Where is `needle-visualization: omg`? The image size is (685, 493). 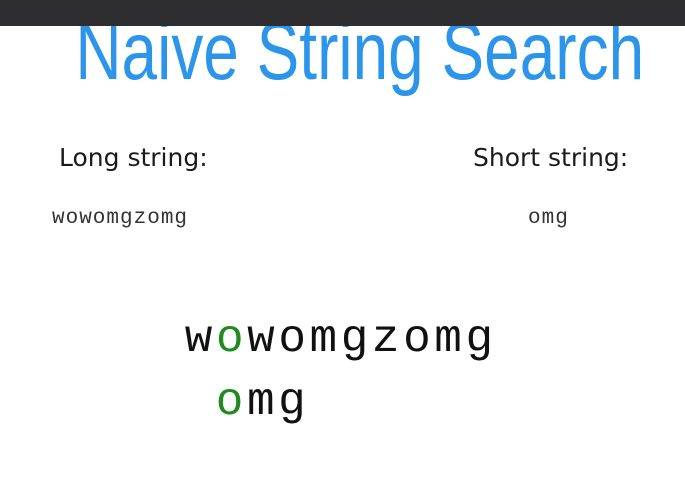 needle-visualization: omg is located at coordinates (261, 402).